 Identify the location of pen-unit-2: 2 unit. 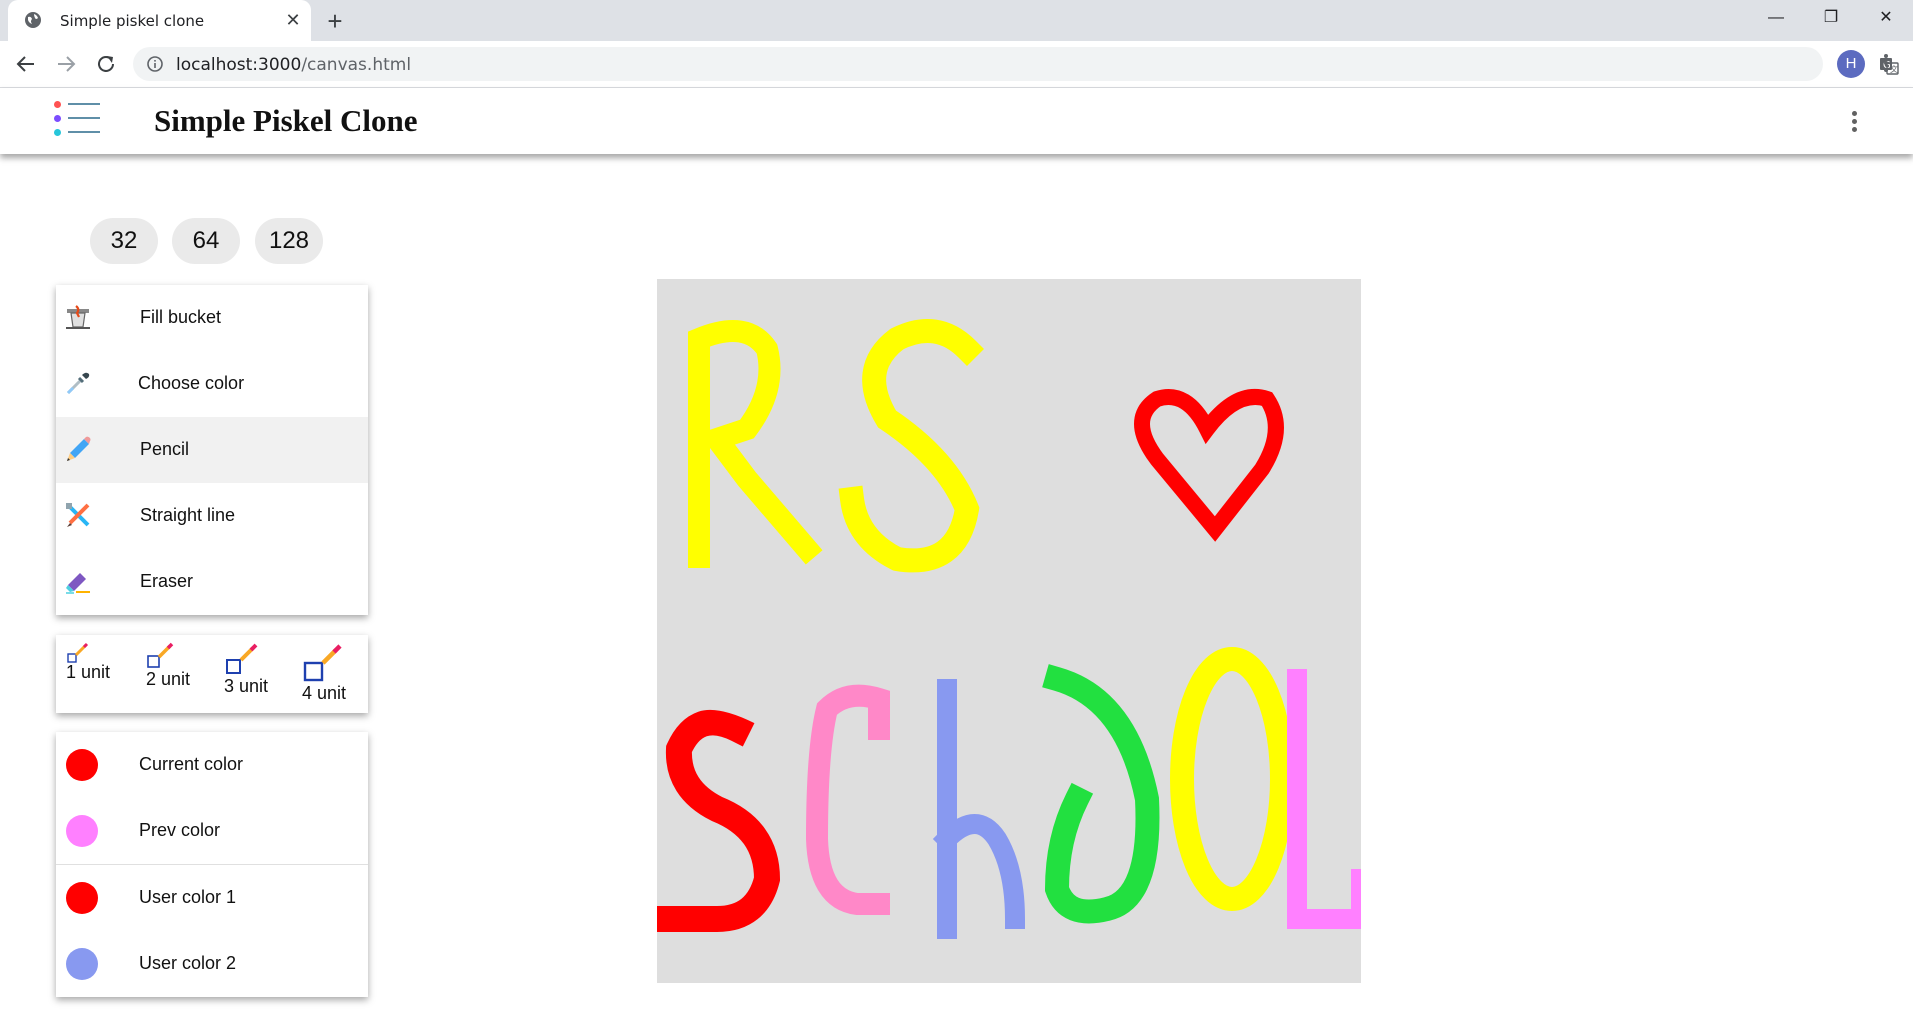
(181, 675).